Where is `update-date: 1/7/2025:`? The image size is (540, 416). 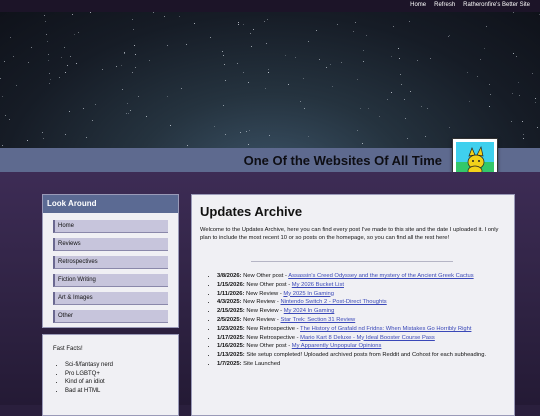 update-date: 1/7/2025: is located at coordinates (230, 363).